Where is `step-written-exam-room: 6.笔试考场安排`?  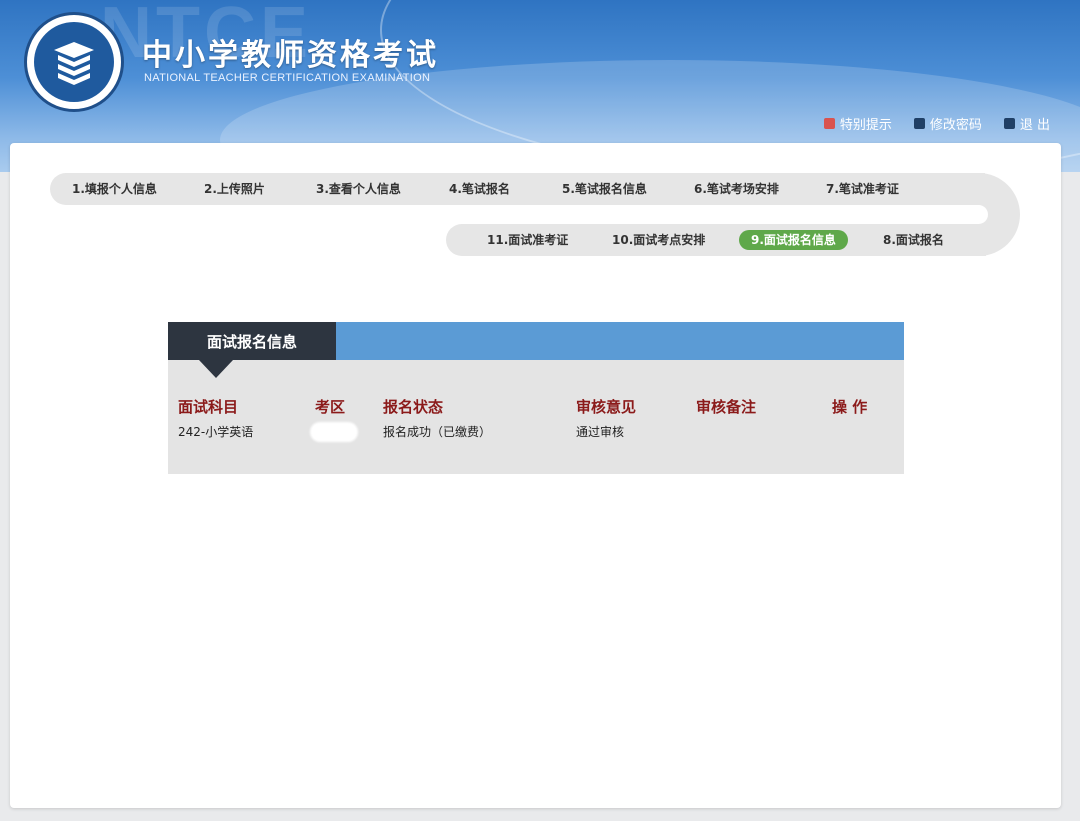
step-written-exam-room: 6.笔试考场安排 is located at coordinates (736, 189).